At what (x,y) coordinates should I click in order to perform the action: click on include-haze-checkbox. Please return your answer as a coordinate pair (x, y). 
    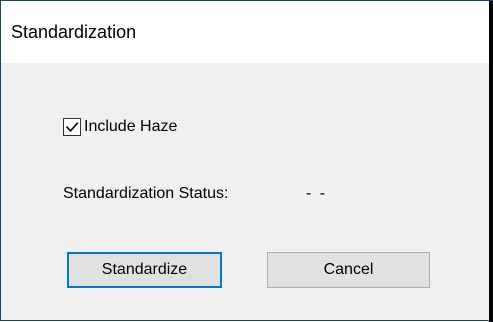
    Looking at the image, I should click on (72, 127).